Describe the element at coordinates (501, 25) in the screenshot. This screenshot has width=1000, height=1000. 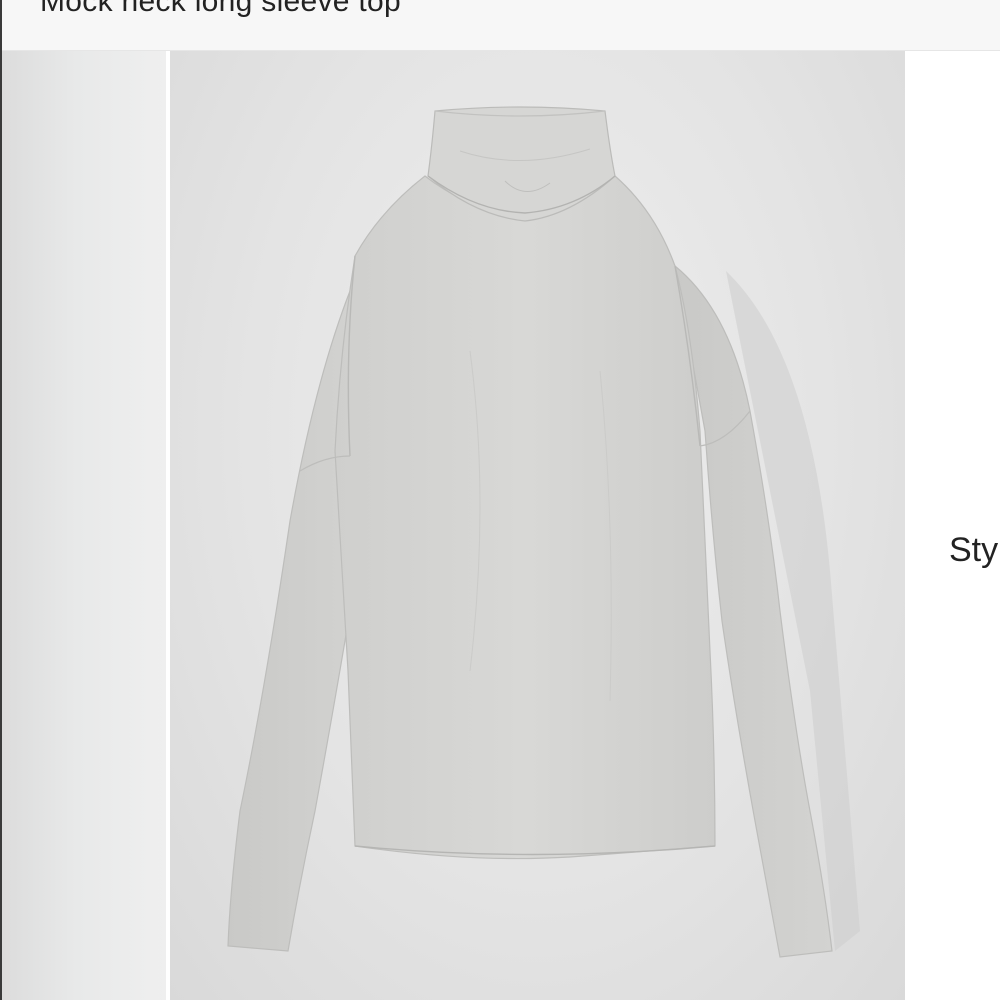
I see `header-bar: Mock neck long sleeve top` at that location.